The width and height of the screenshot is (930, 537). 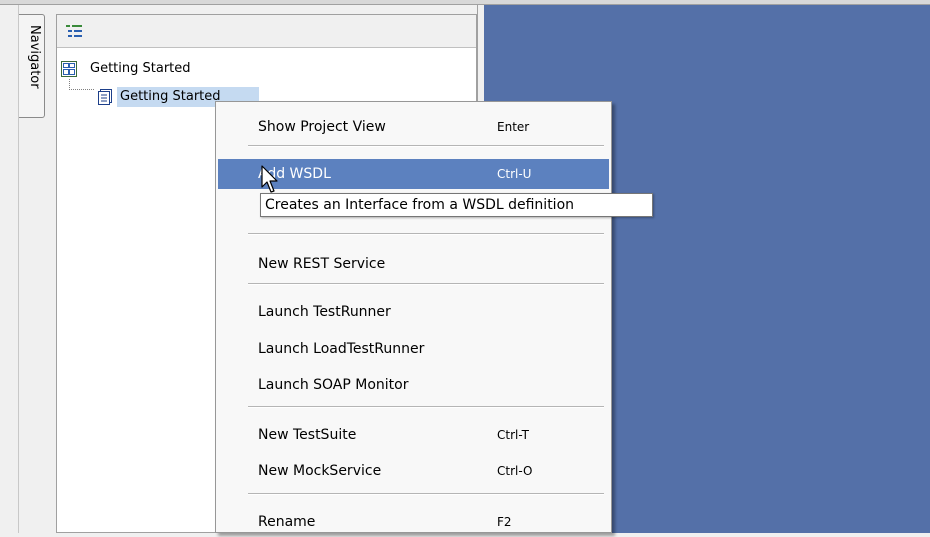 I want to click on left-dock-strip, so click(x=9, y=269).